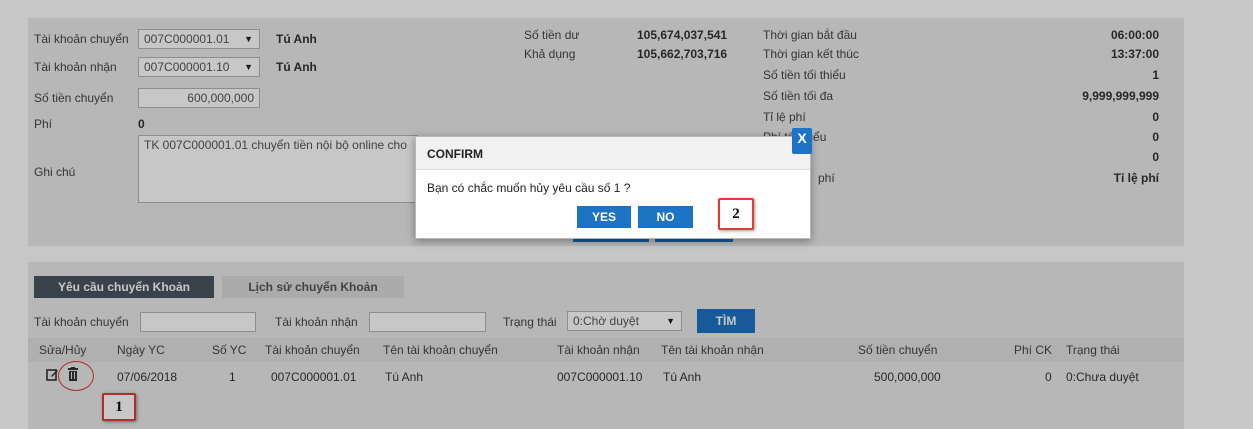 This screenshot has height=429, width=1253. I want to click on close-icon: X, so click(802, 138).